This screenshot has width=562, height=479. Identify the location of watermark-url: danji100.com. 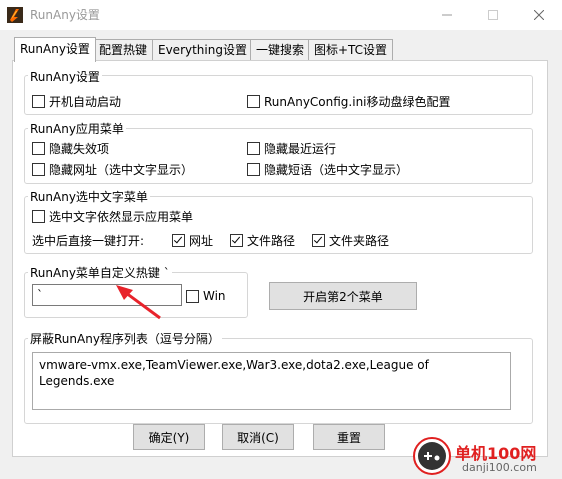
(499, 467).